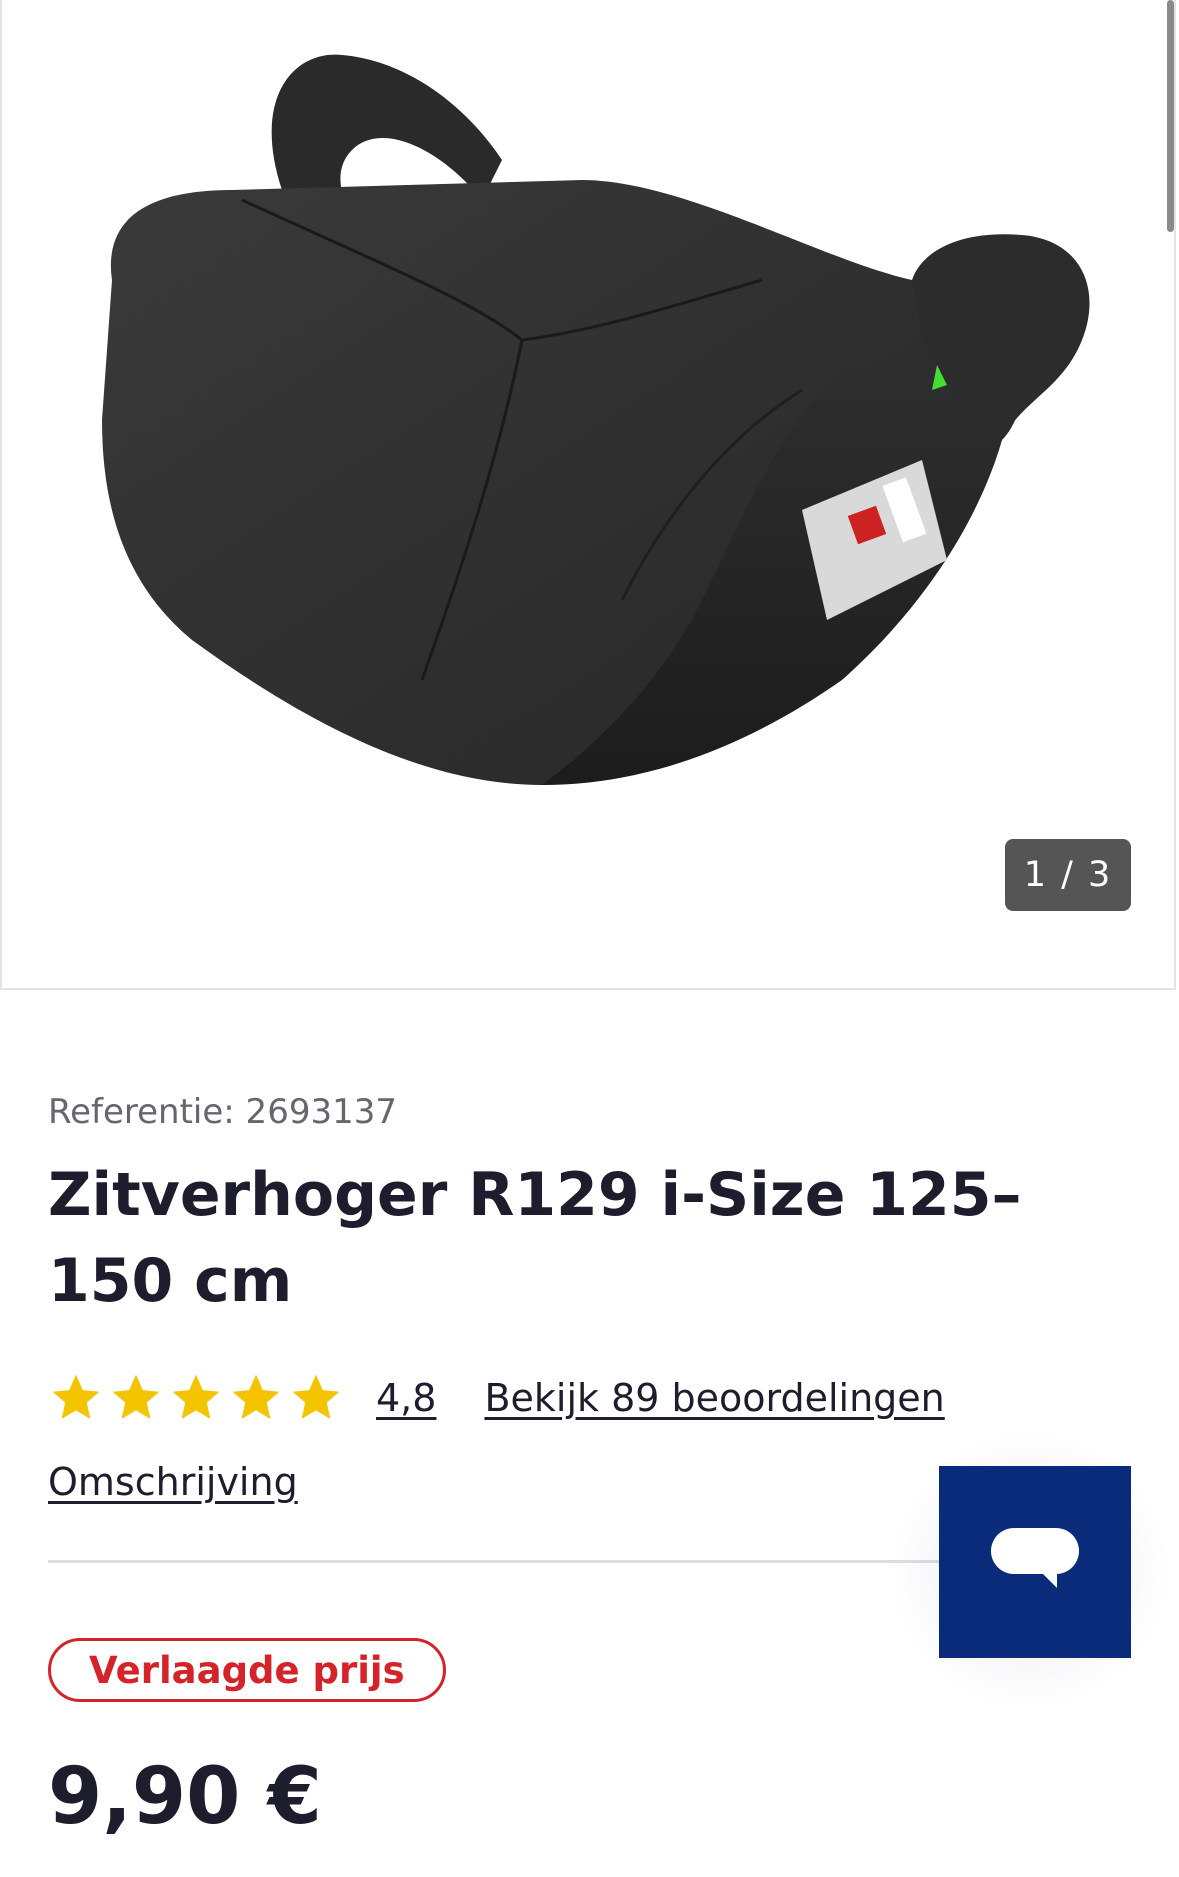 Image resolution: width=1179 pixels, height=1877 pixels. I want to click on rating-value-link: 4,8, so click(406, 1398).